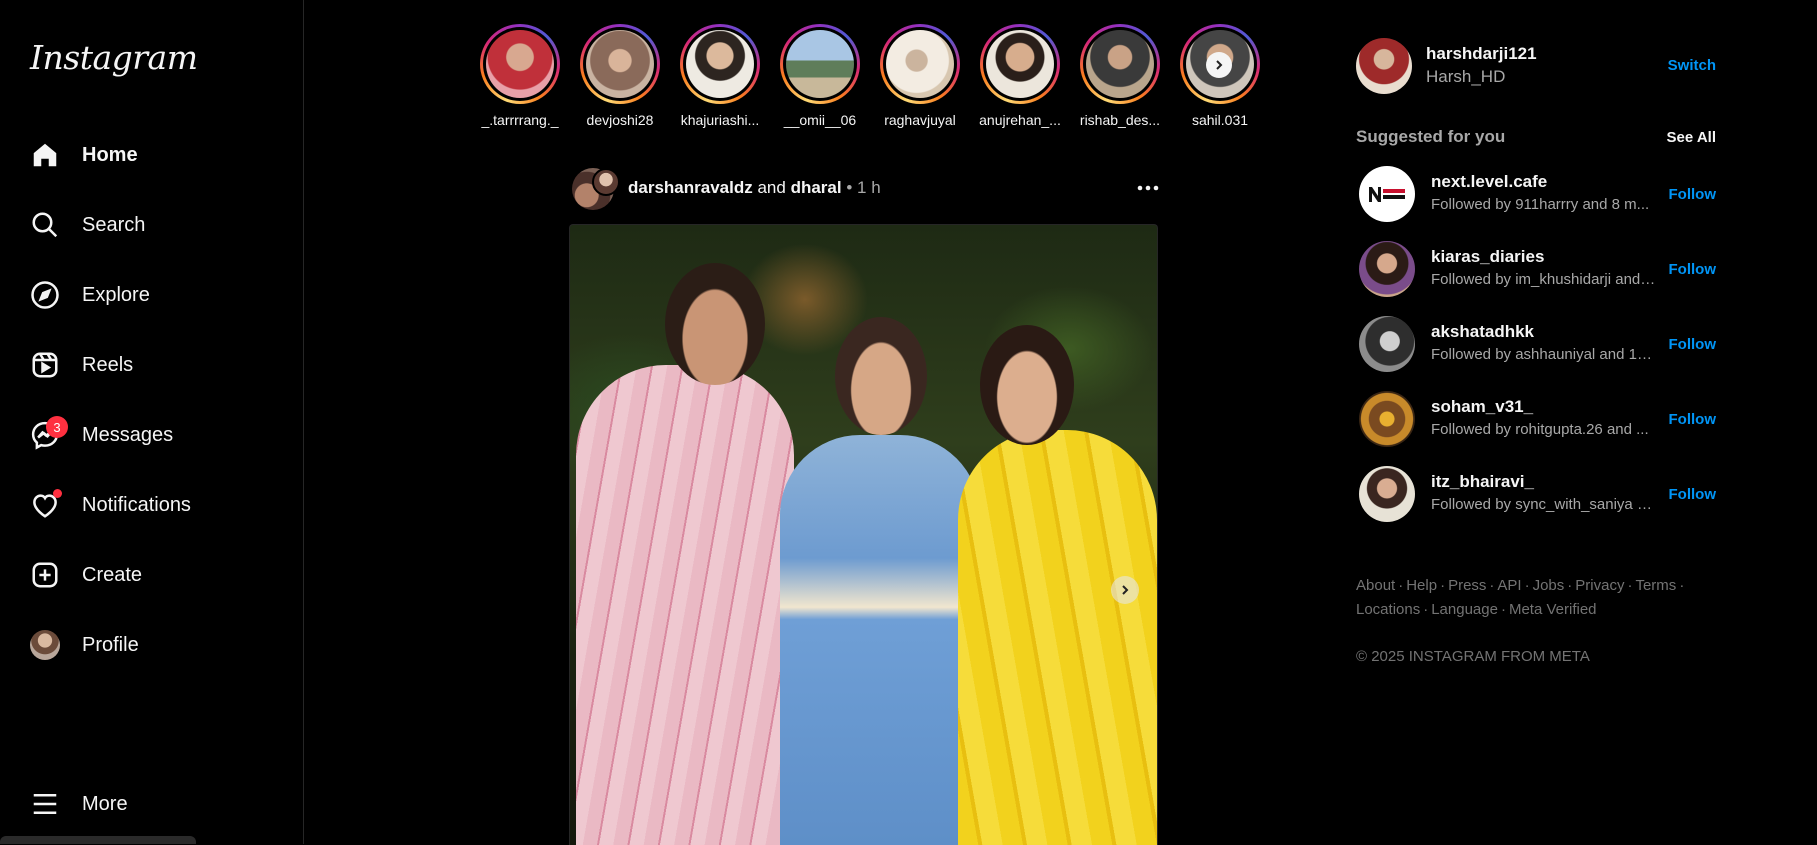 This screenshot has height=845, width=1817. I want to click on chevron-right-icon, so click(1219, 65).